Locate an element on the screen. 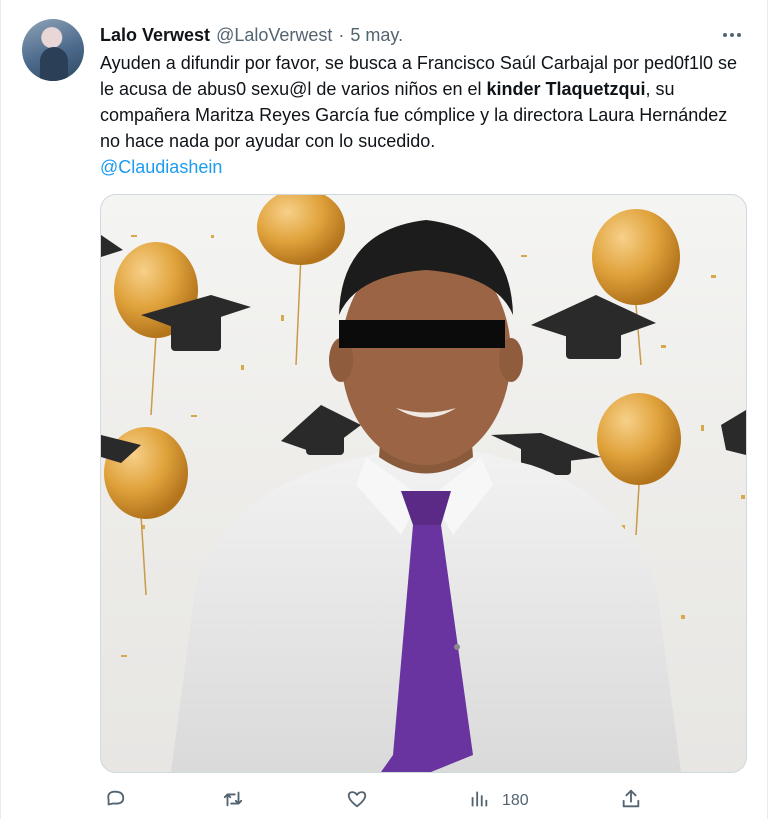  mention-link: @Claudiashein is located at coordinates (420, 167).